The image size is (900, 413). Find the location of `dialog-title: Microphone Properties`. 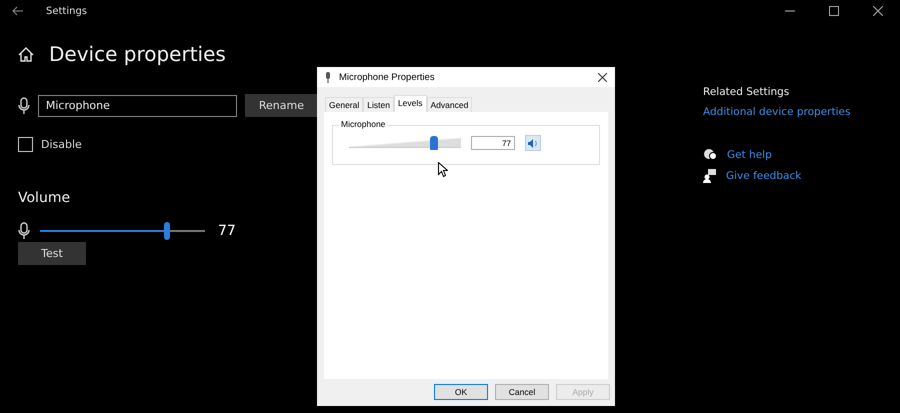

dialog-title: Microphone Properties is located at coordinates (387, 77).